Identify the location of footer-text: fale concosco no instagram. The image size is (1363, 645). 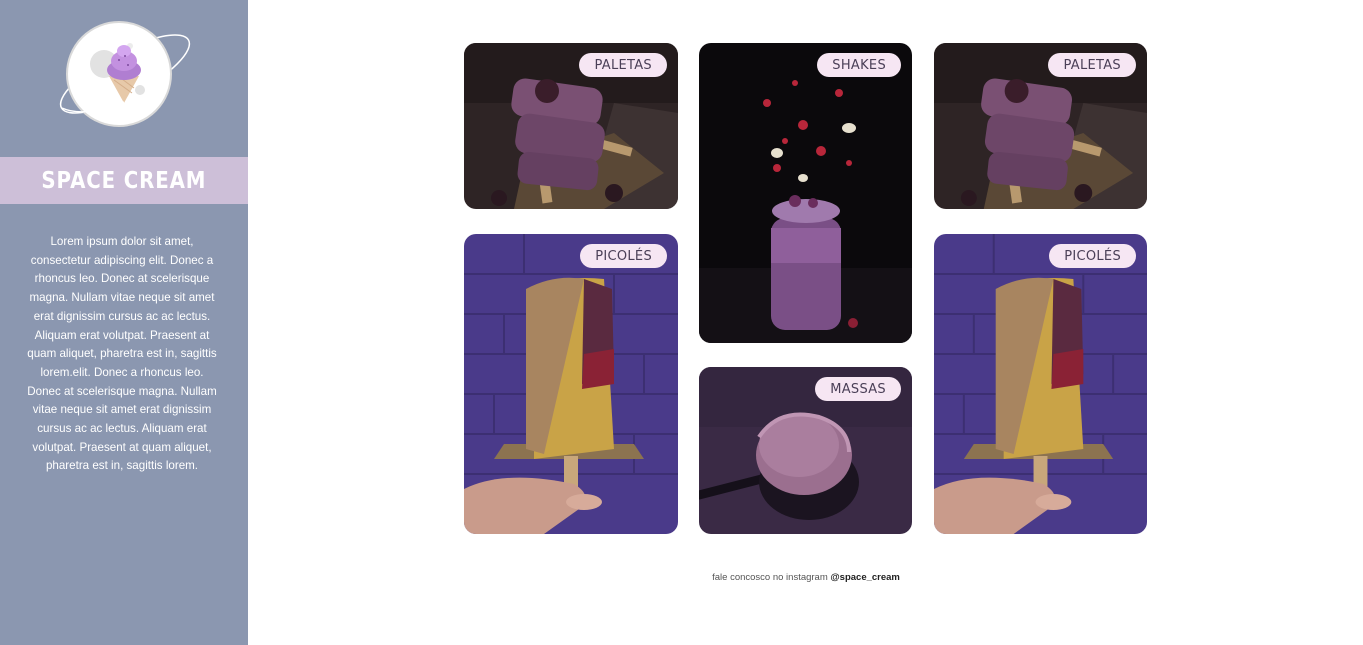
(770, 577).